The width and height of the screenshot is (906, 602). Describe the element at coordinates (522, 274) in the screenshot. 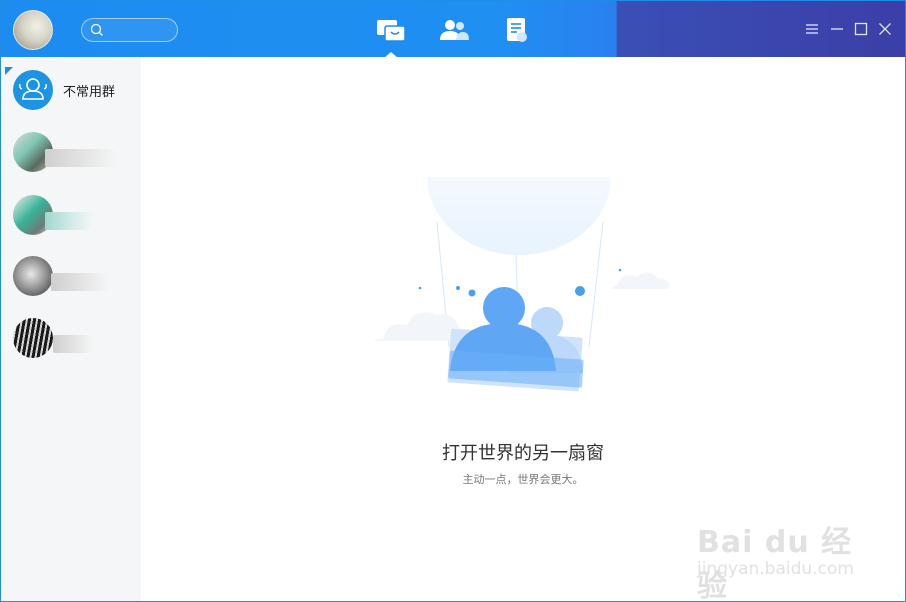

I see `balloon-illustration` at that location.